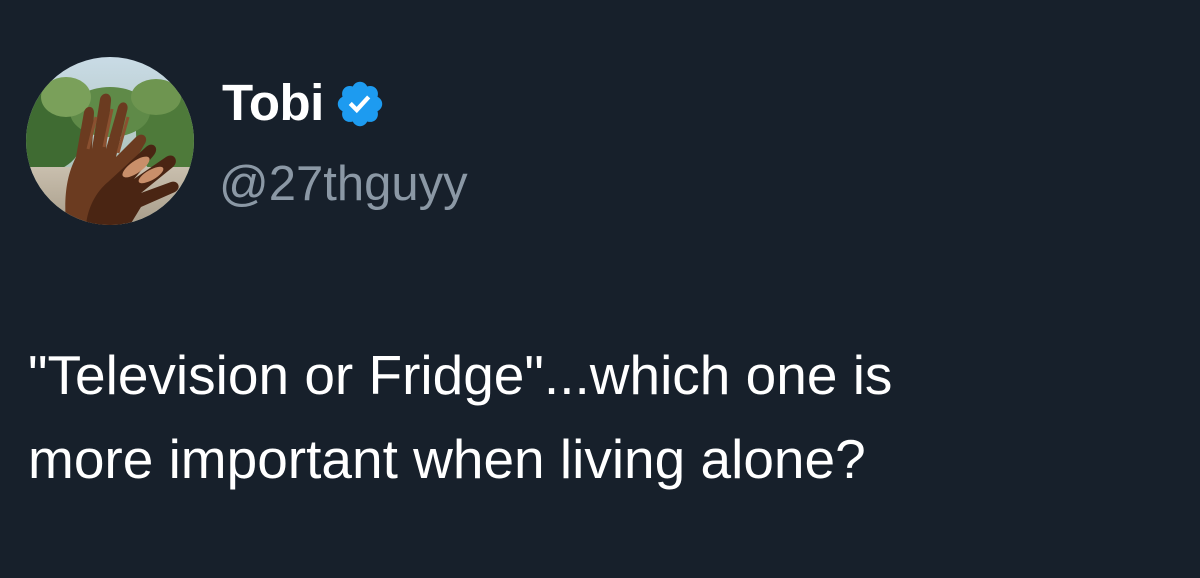 The height and width of the screenshot is (578, 1200). What do you see at coordinates (360, 104) in the screenshot?
I see `verified-badge-icon` at bounding box center [360, 104].